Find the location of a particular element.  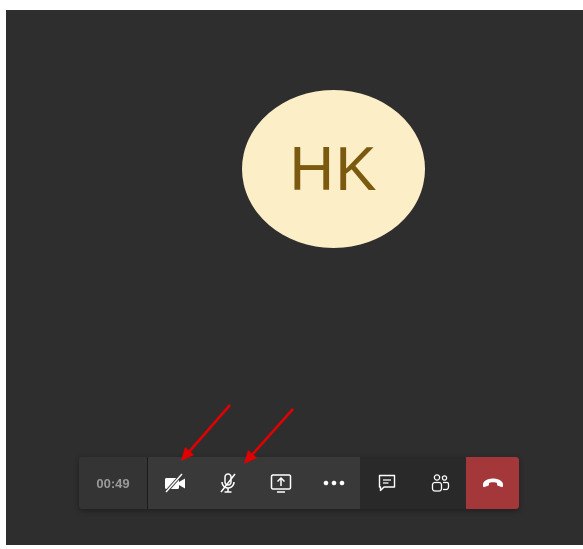

people-icon is located at coordinates (440, 483).